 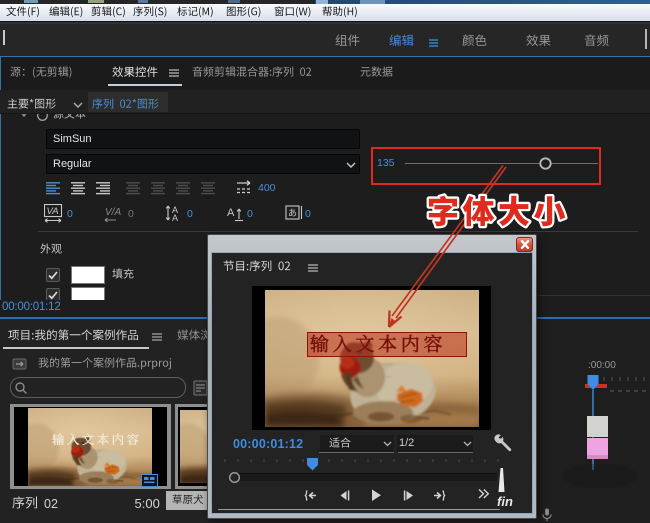 What do you see at coordinates (292, 213) in the screenshot?
I see `svg-text: あ` at bounding box center [292, 213].